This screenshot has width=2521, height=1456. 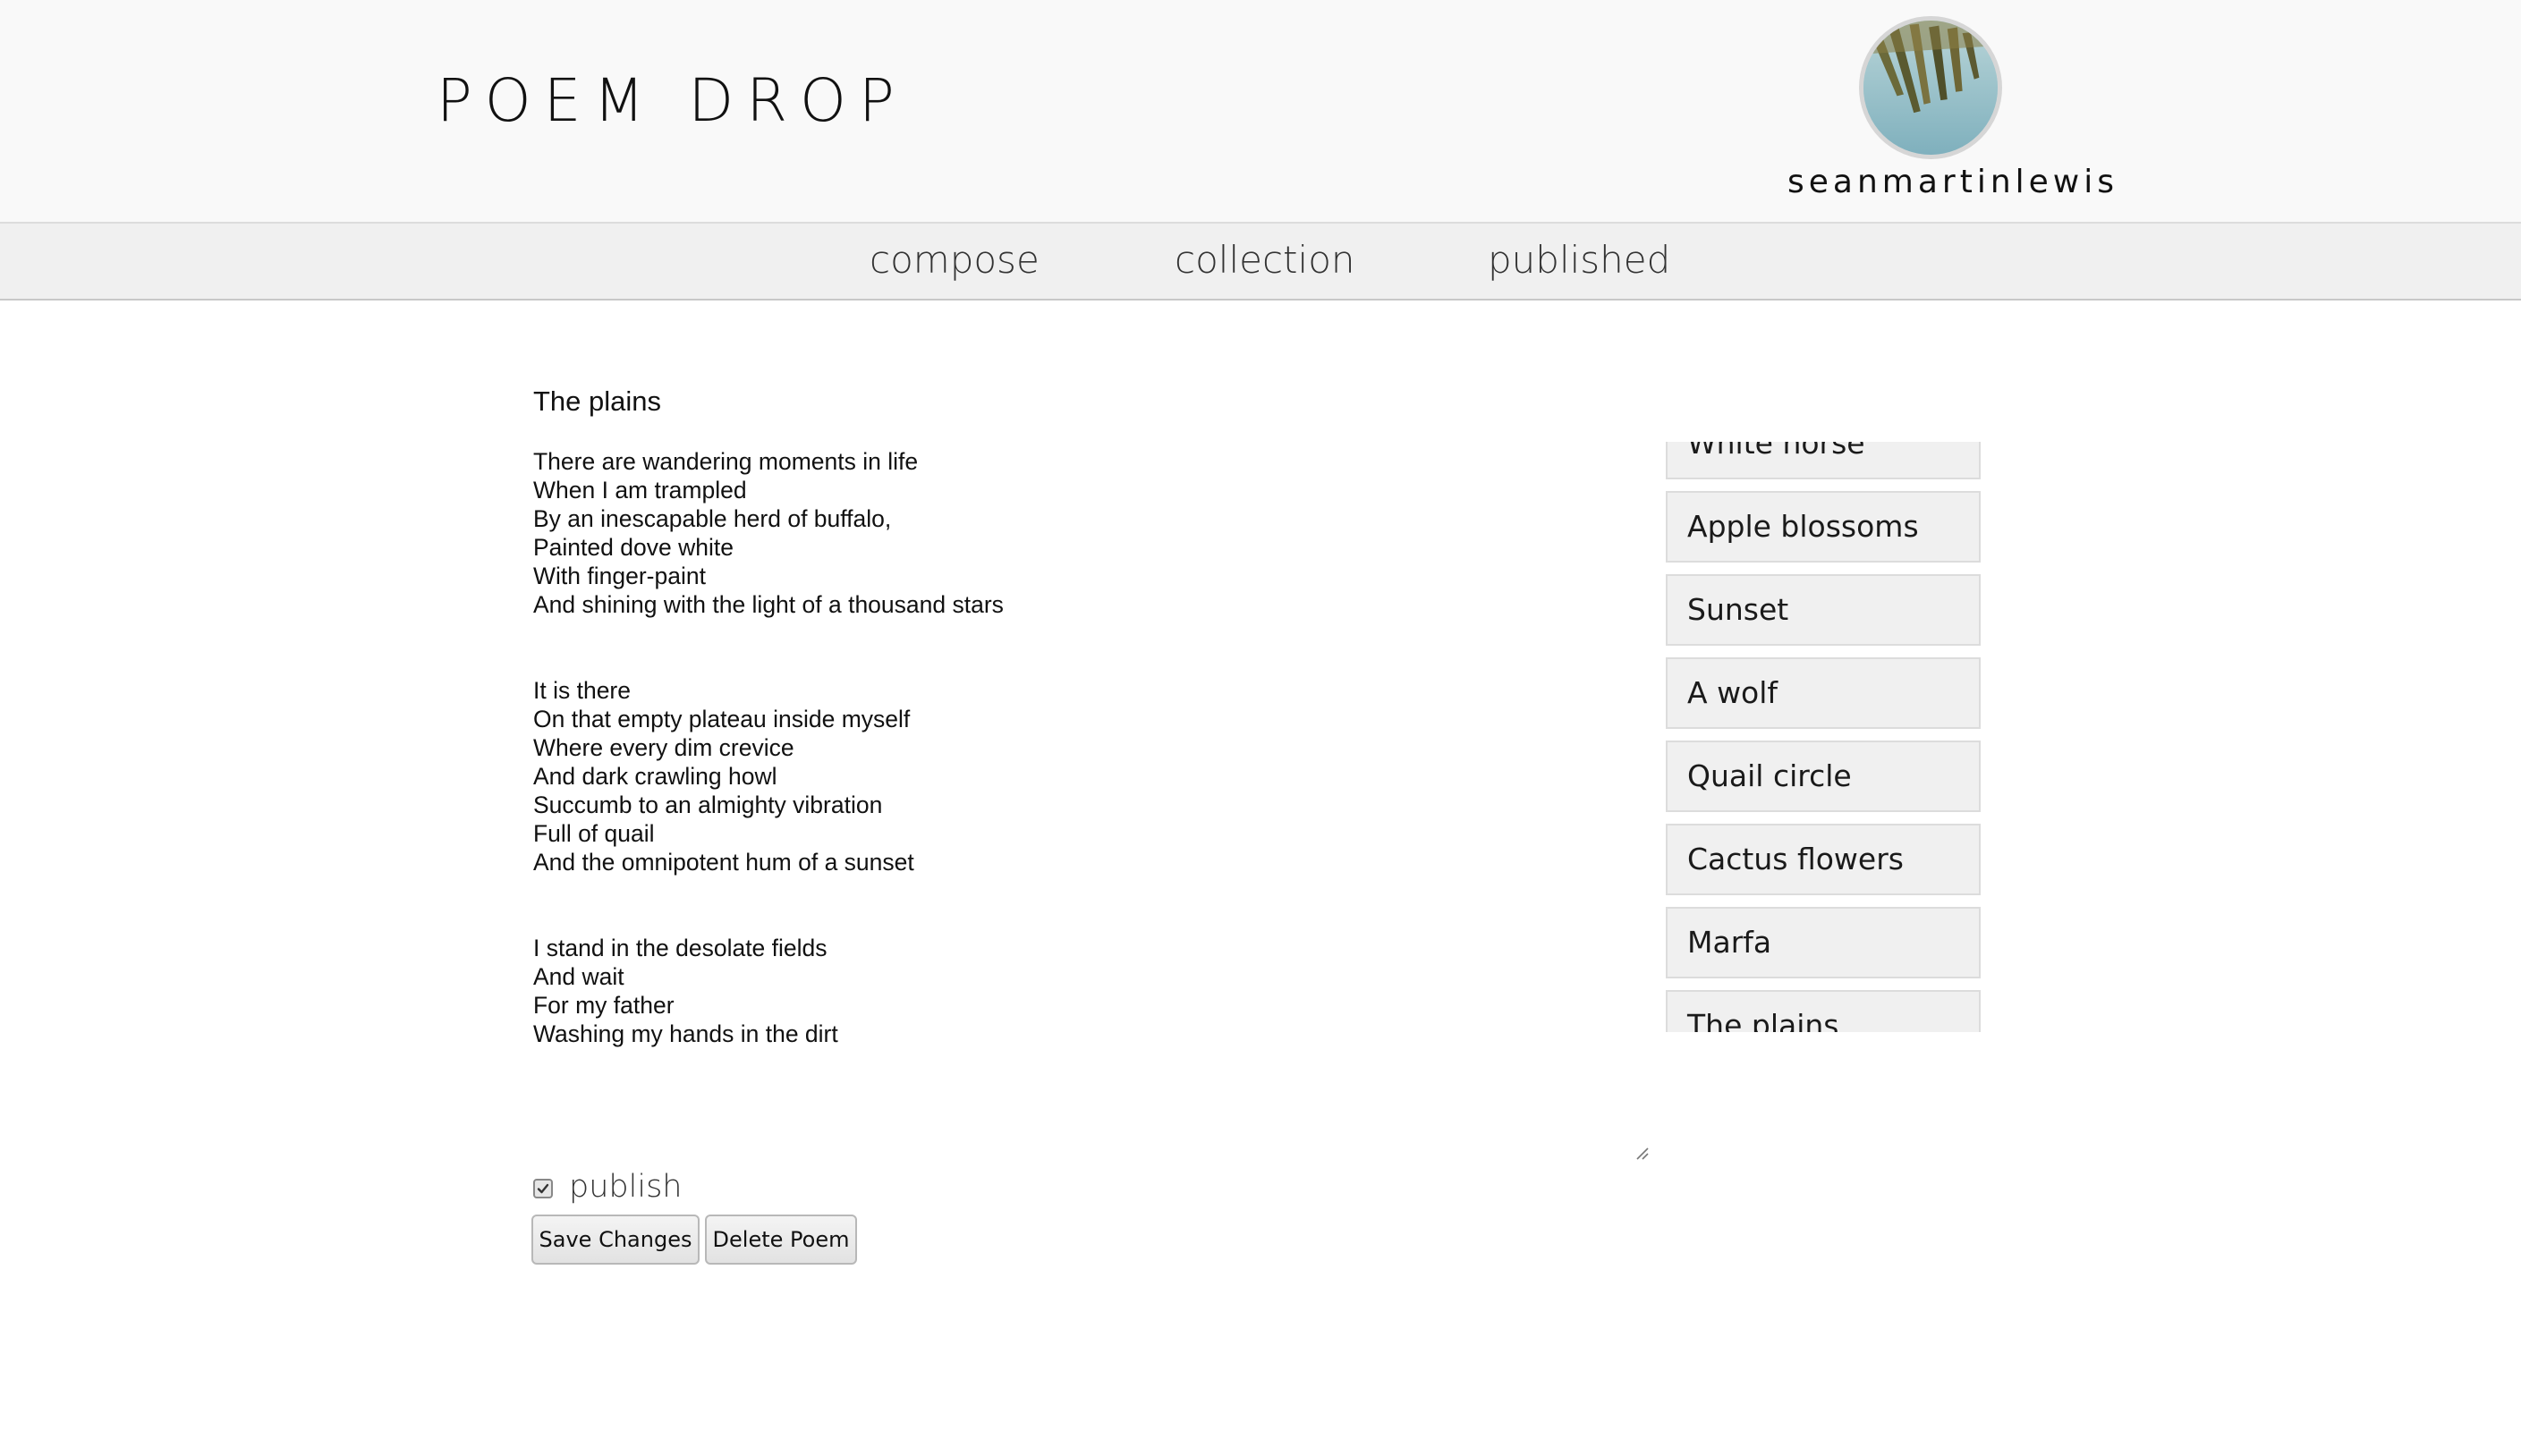 What do you see at coordinates (1642, 1153) in the screenshot?
I see `resize-handle-icon` at bounding box center [1642, 1153].